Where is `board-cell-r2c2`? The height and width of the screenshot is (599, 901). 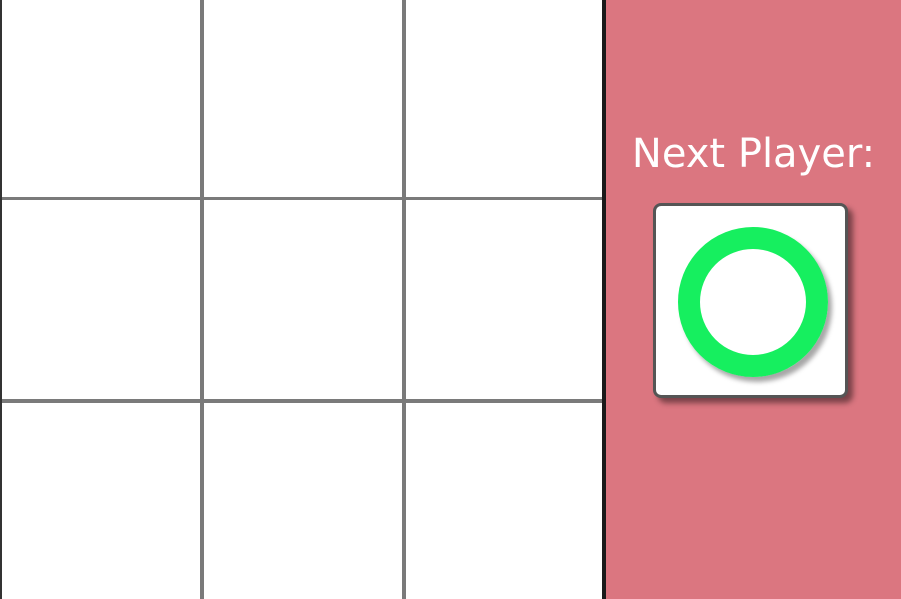 board-cell-r2c2 is located at coordinates (303, 299).